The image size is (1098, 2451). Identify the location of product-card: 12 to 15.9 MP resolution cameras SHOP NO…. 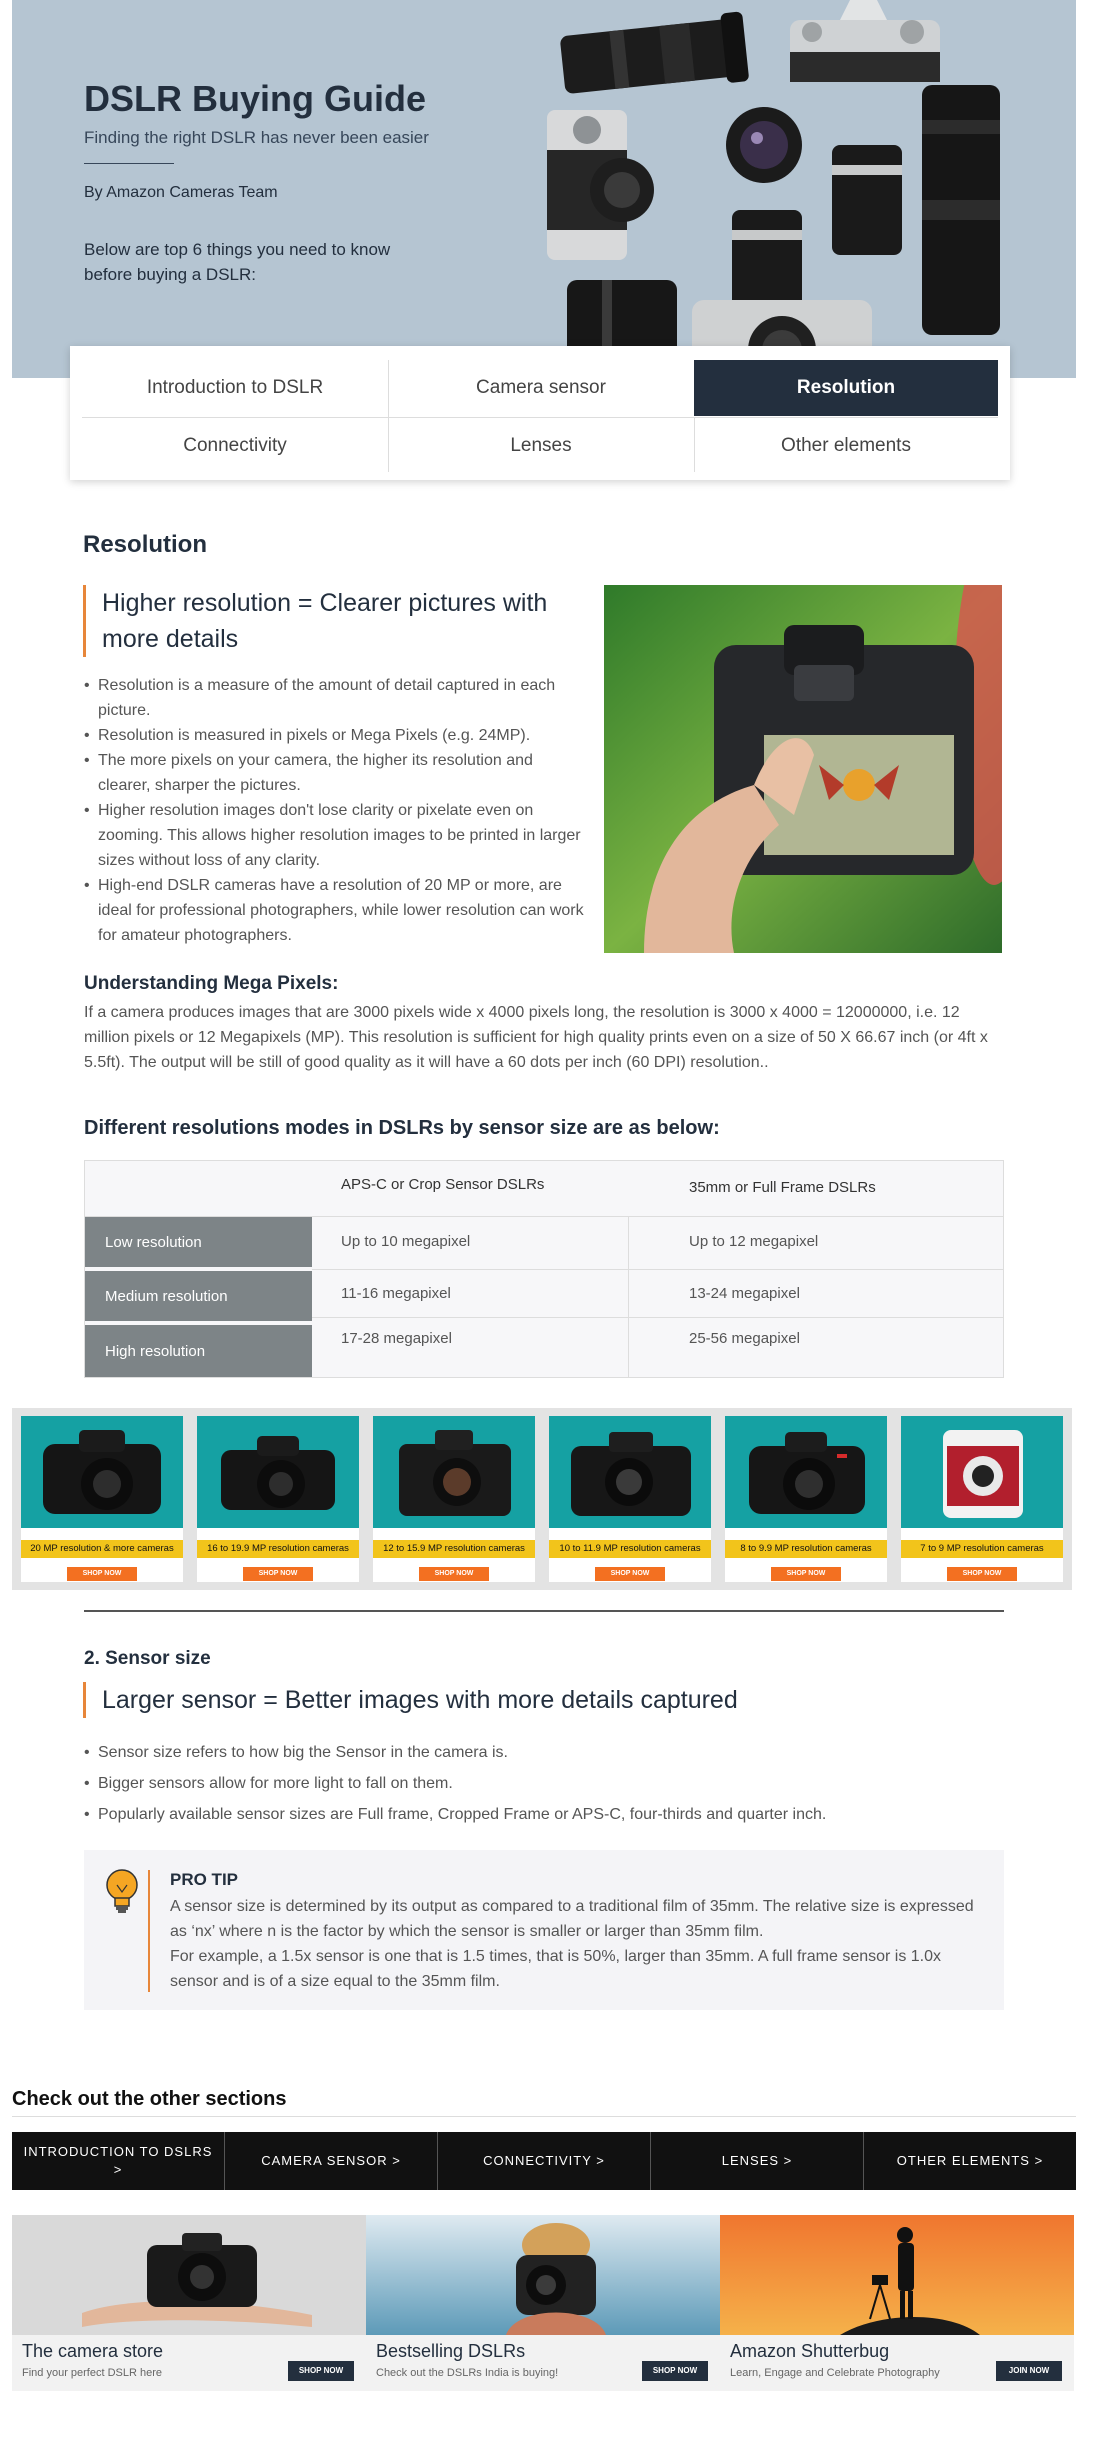
(454, 1499).